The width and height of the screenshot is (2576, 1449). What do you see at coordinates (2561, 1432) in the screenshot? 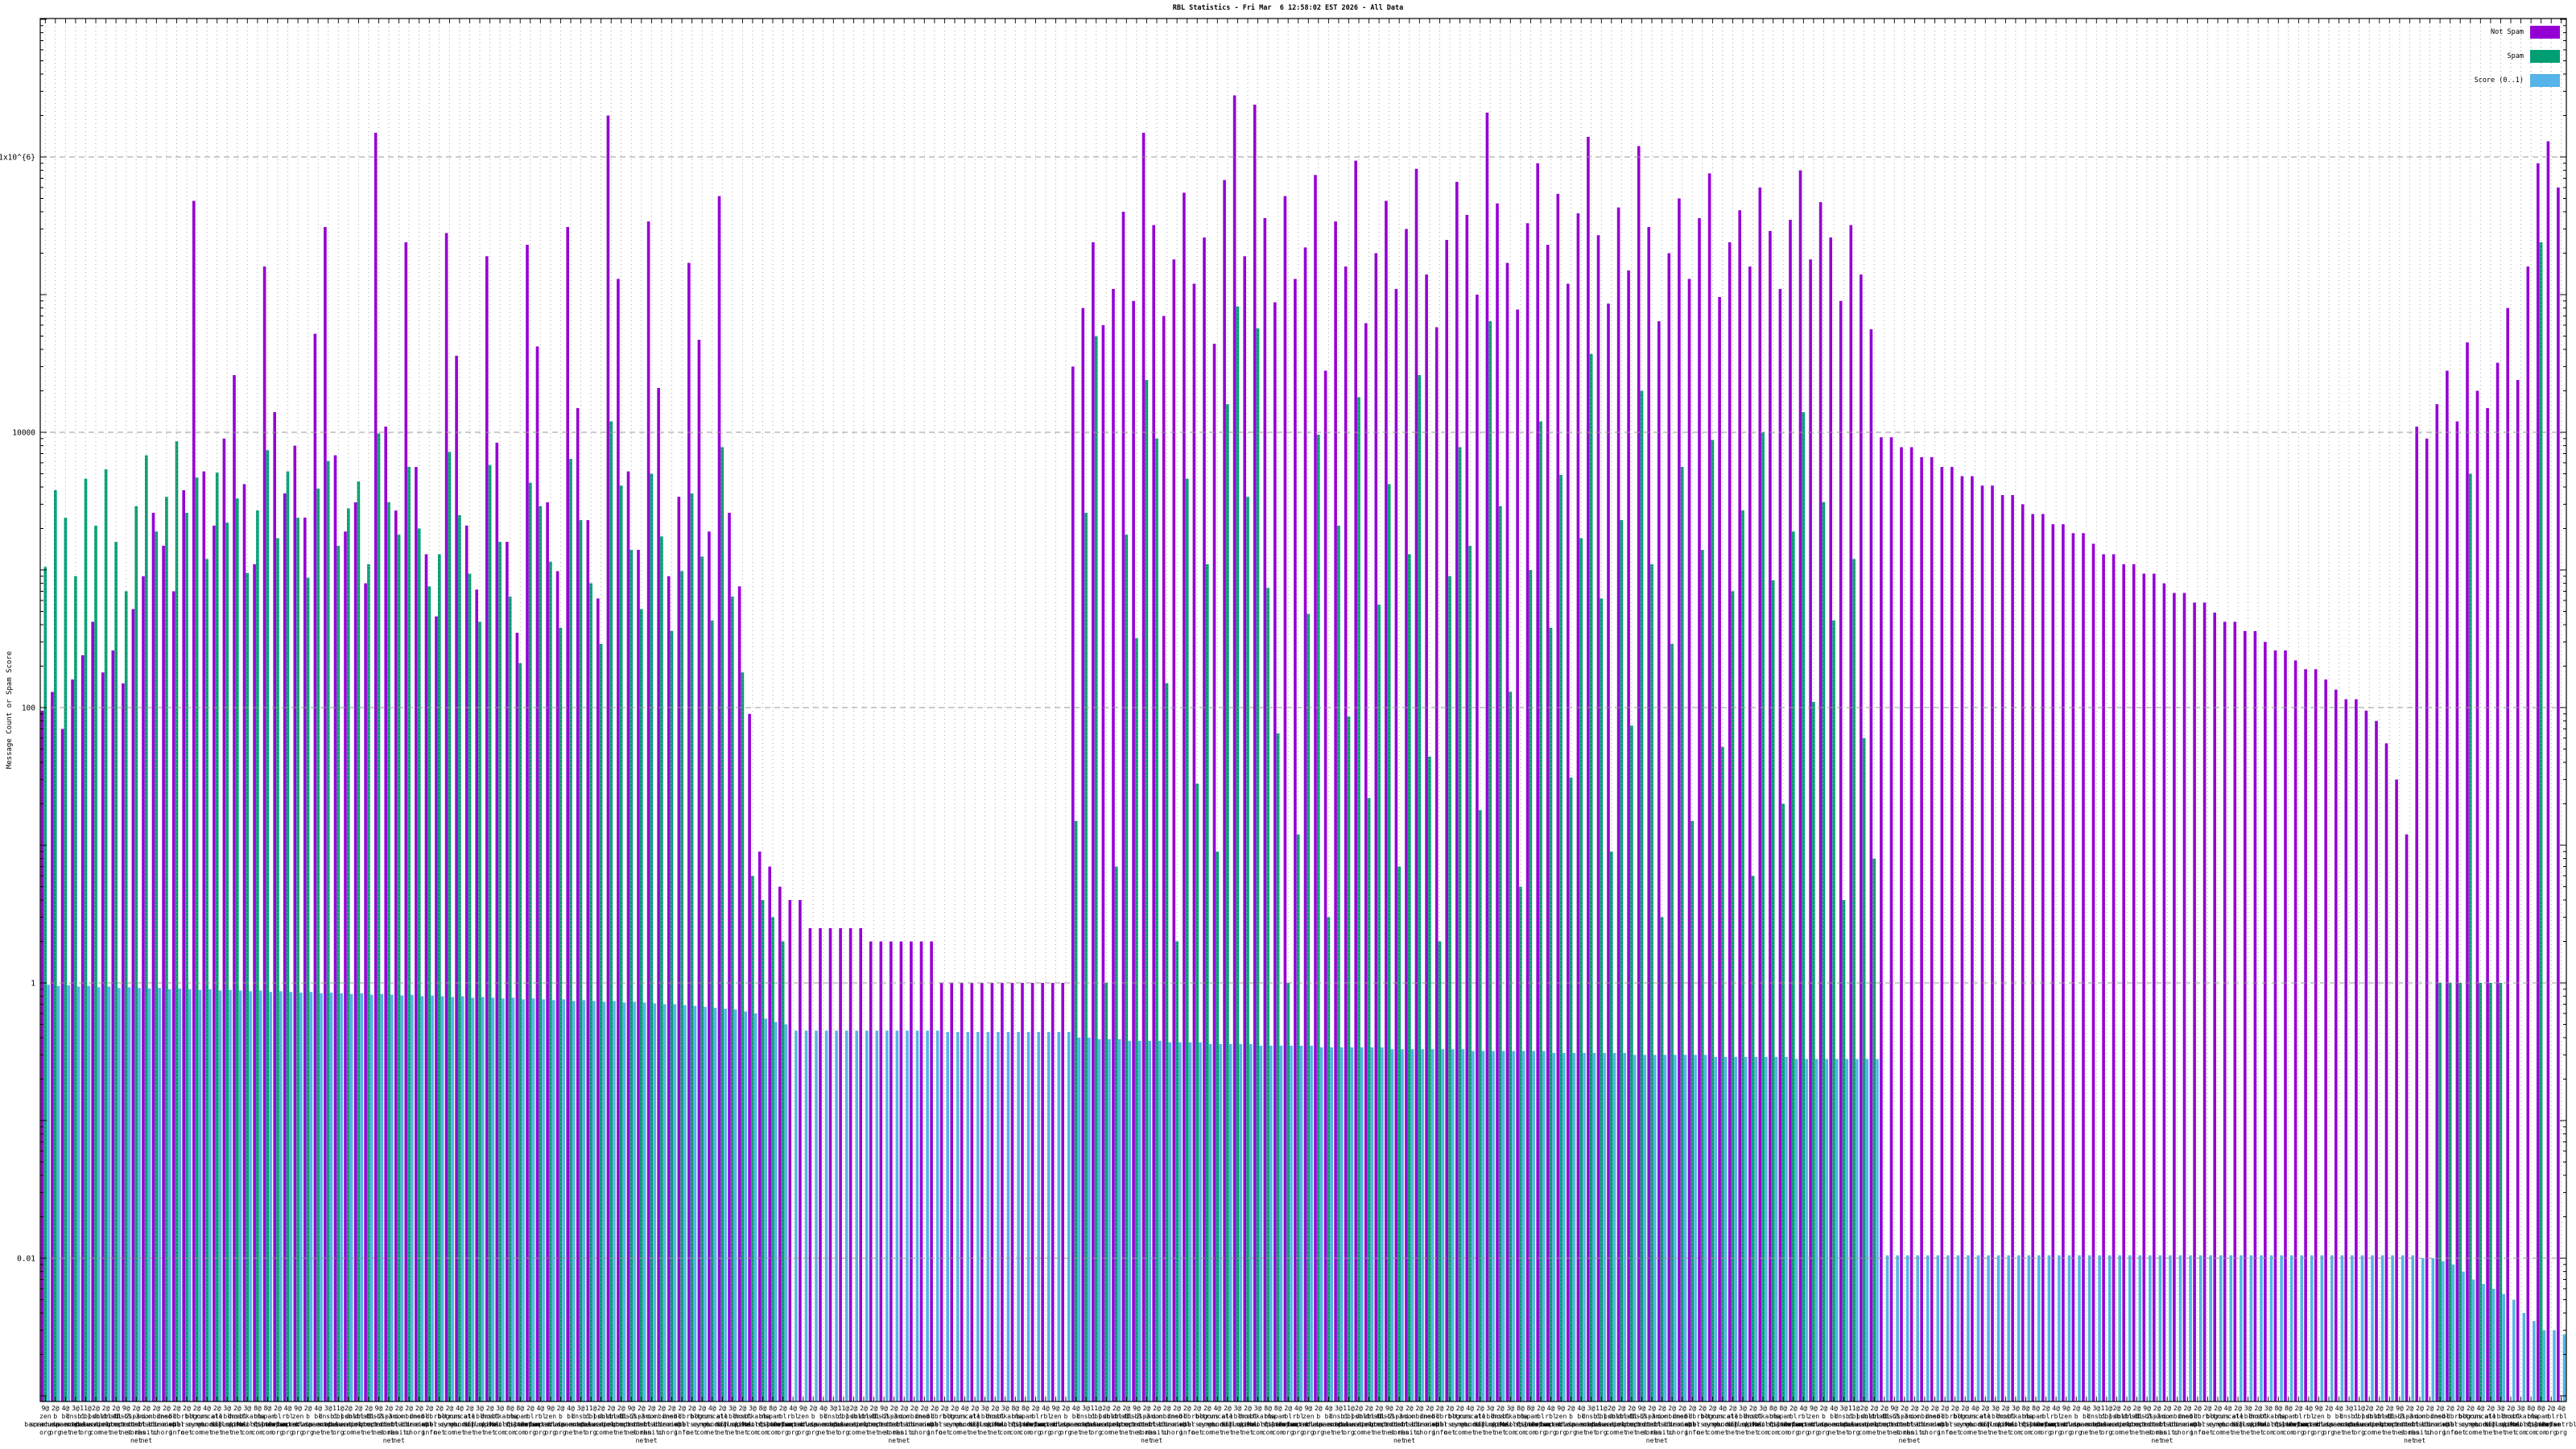
I see `svg-text: org` at bounding box center [2561, 1432].